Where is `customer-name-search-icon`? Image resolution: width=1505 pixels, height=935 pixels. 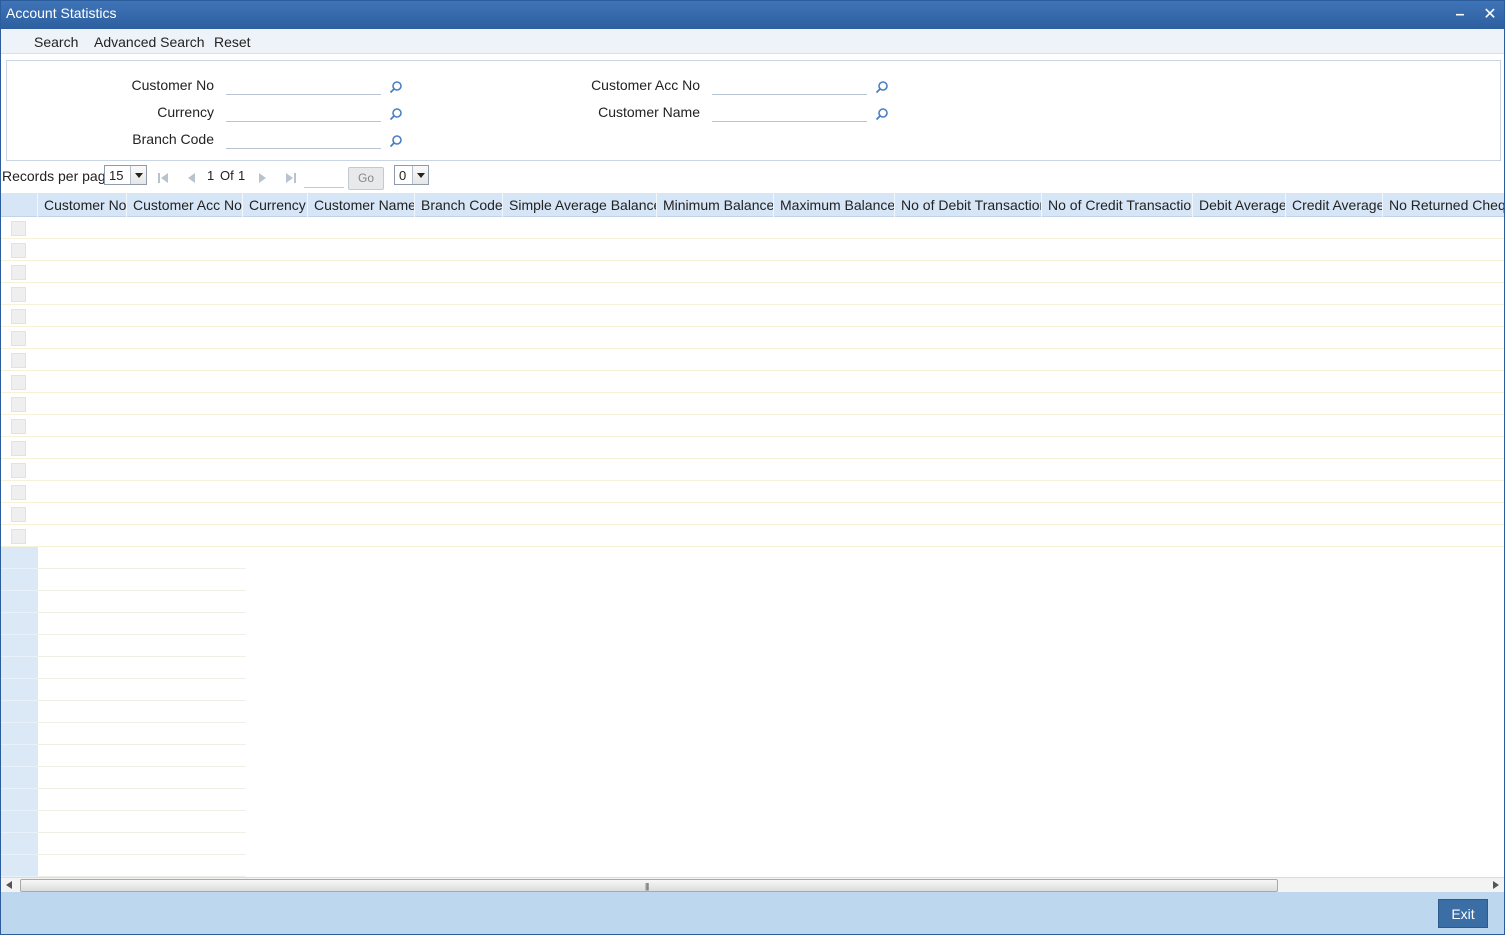 customer-name-search-icon is located at coordinates (882, 114).